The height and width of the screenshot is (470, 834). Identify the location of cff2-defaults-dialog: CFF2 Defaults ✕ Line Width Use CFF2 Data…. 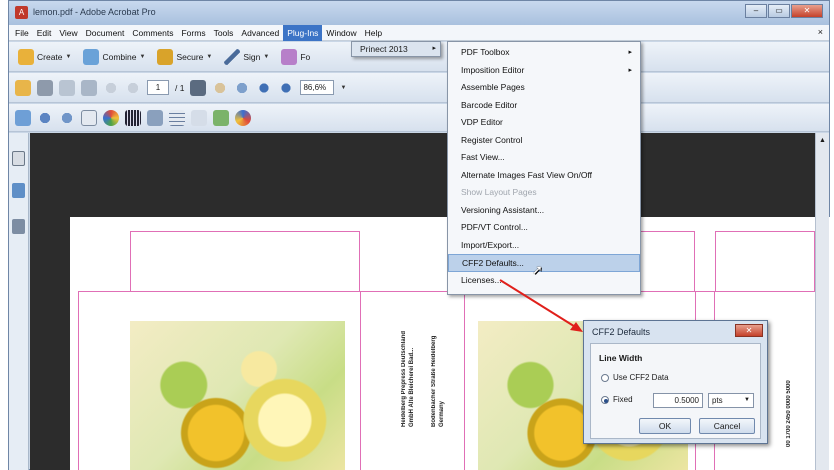
(675, 382).